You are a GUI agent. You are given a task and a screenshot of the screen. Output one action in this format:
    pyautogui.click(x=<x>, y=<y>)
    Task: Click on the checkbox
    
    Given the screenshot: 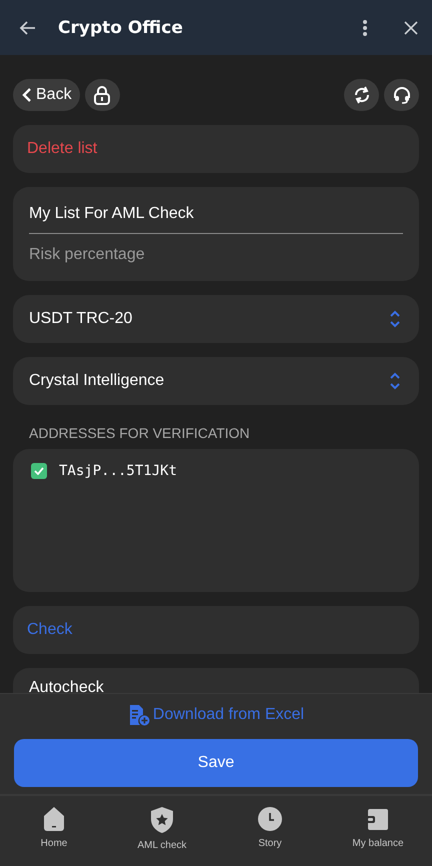 What is the action you would take?
    pyautogui.click(x=39, y=471)
    